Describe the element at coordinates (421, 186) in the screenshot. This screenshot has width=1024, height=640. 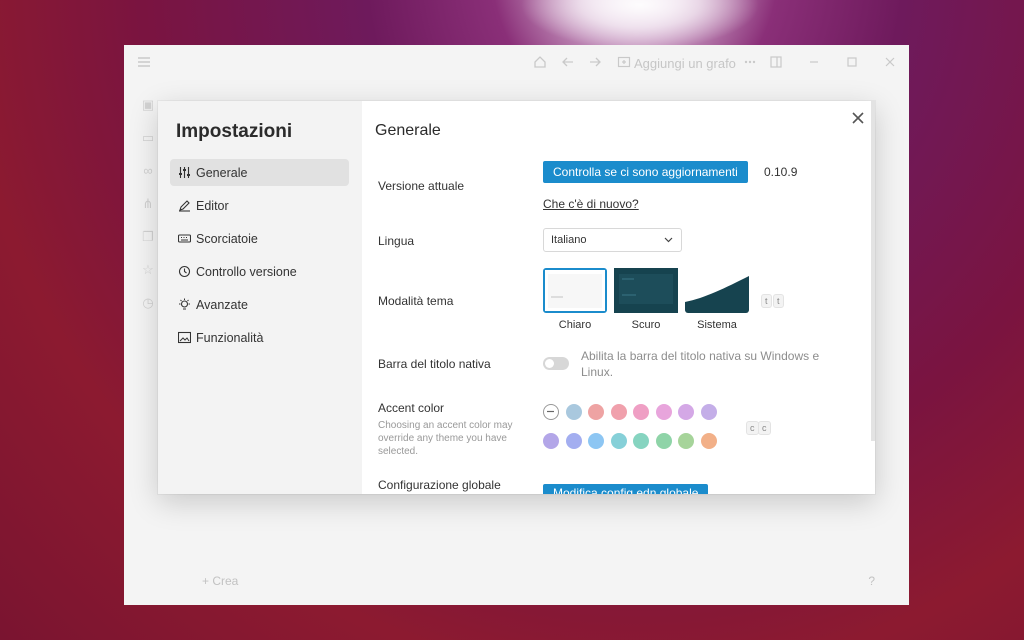
I see `version-label: Versione attuale` at that location.